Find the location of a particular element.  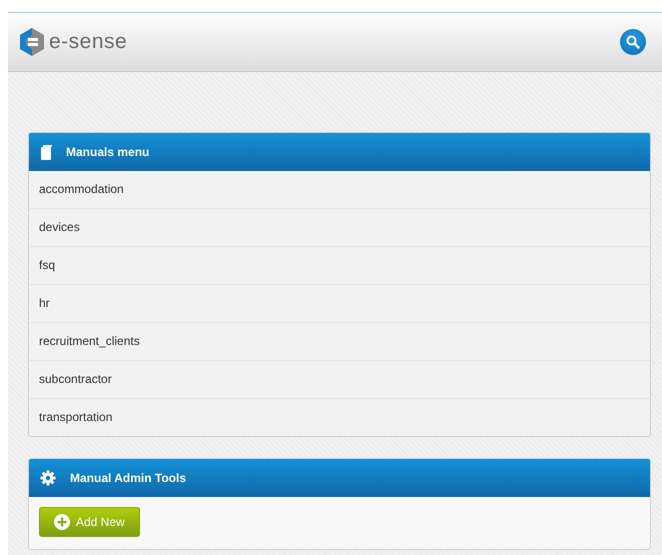

manual-link: recruitment_clients is located at coordinates (339, 341).